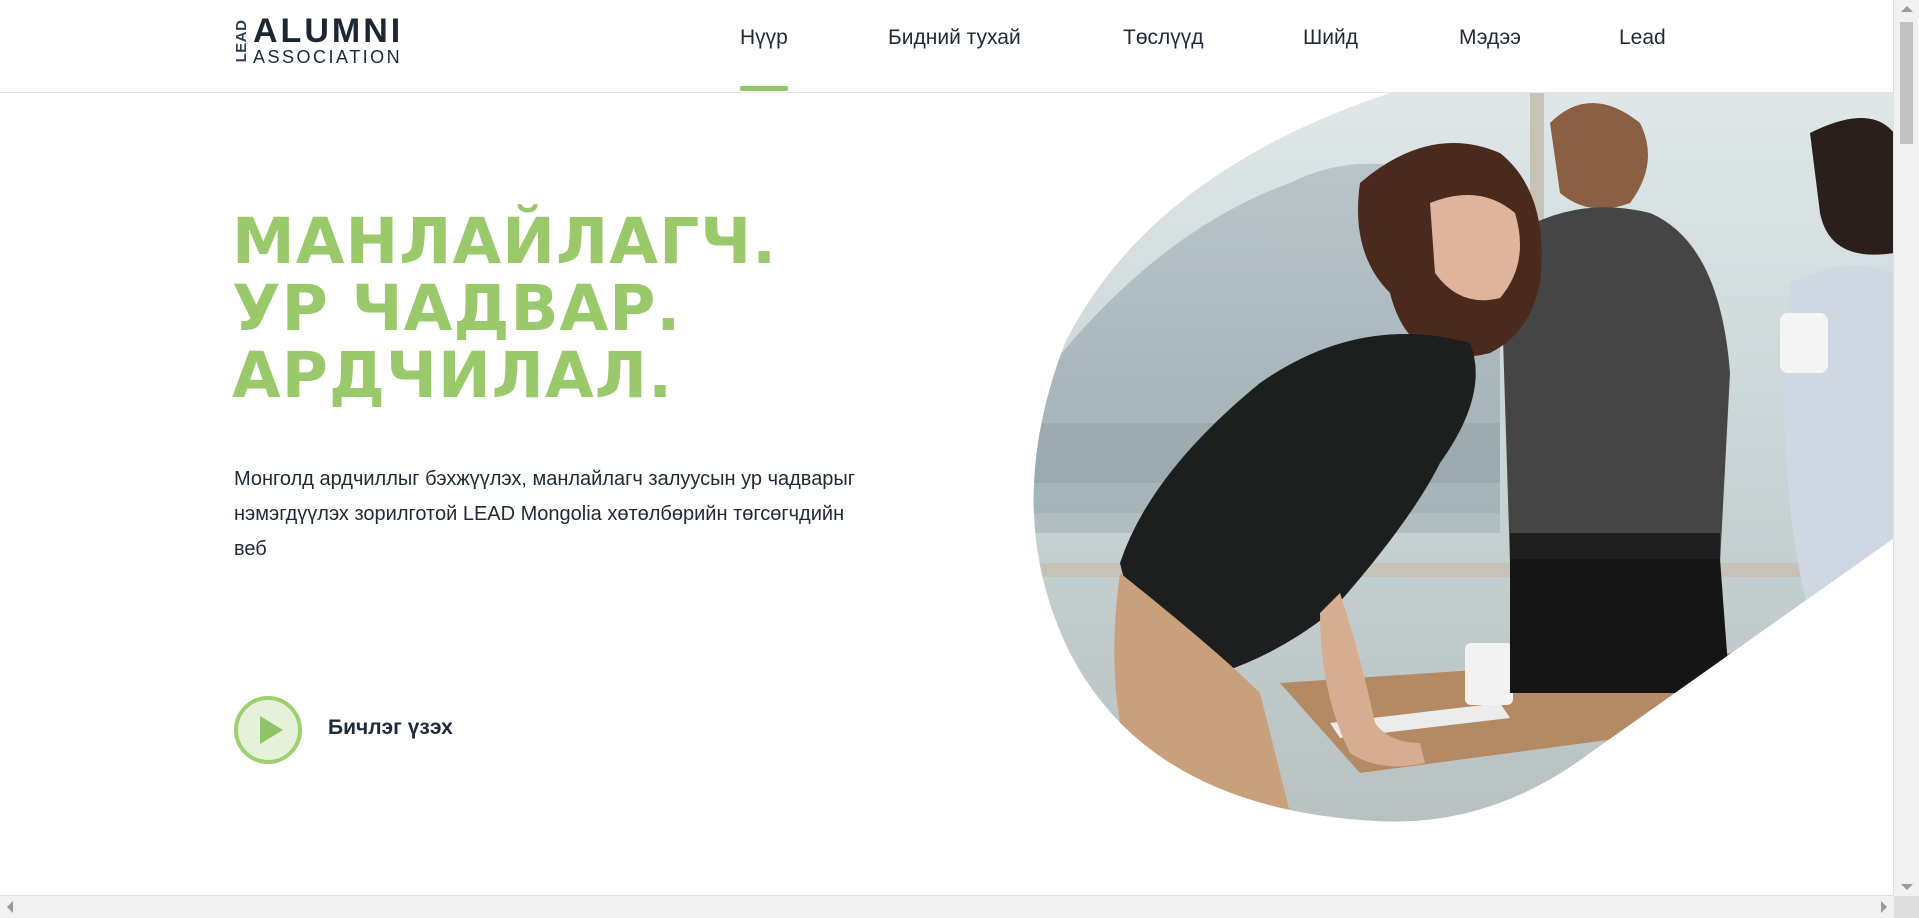 The image size is (1919, 918). Describe the element at coordinates (764, 88) in the screenshot. I see `active-nav-indicator` at that location.